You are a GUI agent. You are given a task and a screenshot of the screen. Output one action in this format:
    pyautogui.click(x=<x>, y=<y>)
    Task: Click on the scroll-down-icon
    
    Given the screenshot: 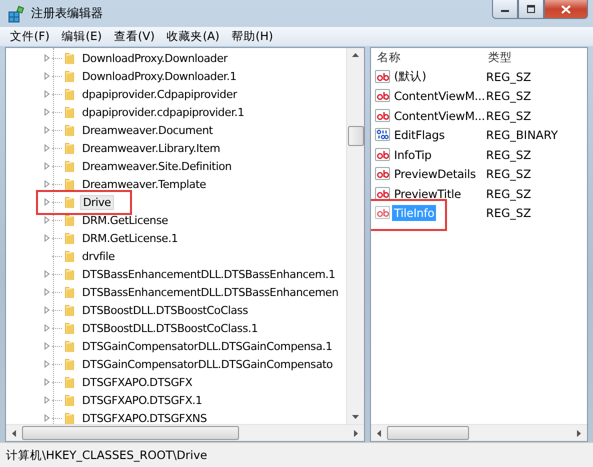 What is the action you would take?
    pyautogui.click(x=355, y=417)
    